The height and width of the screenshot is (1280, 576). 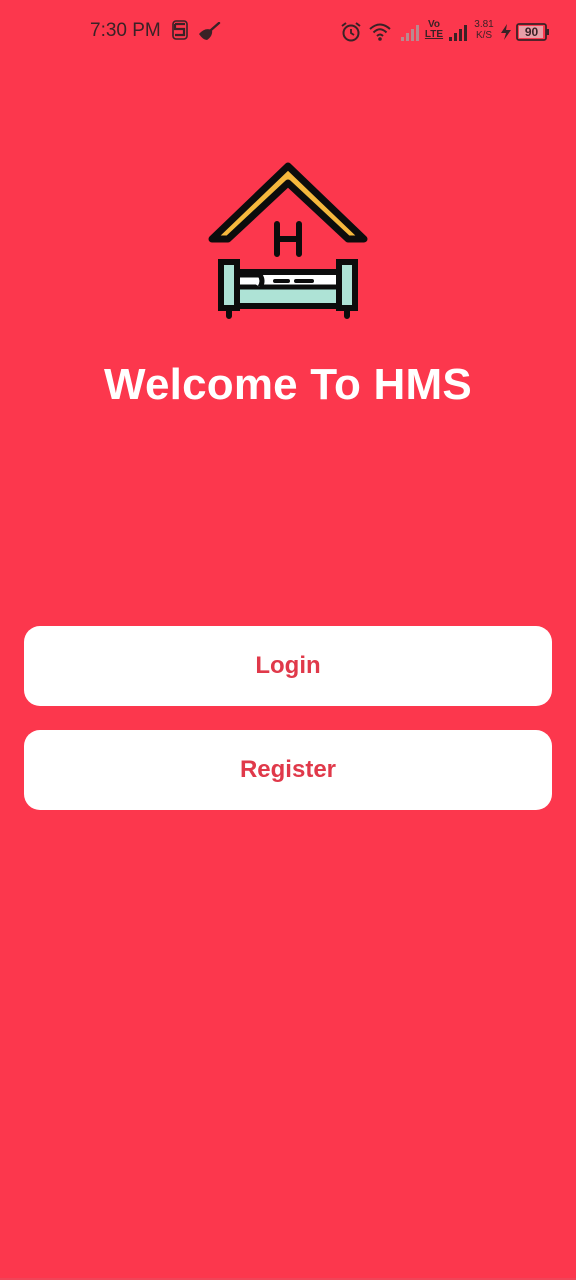 What do you see at coordinates (290, 240) in the screenshot?
I see `hotel-bed-house-icon` at bounding box center [290, 240].